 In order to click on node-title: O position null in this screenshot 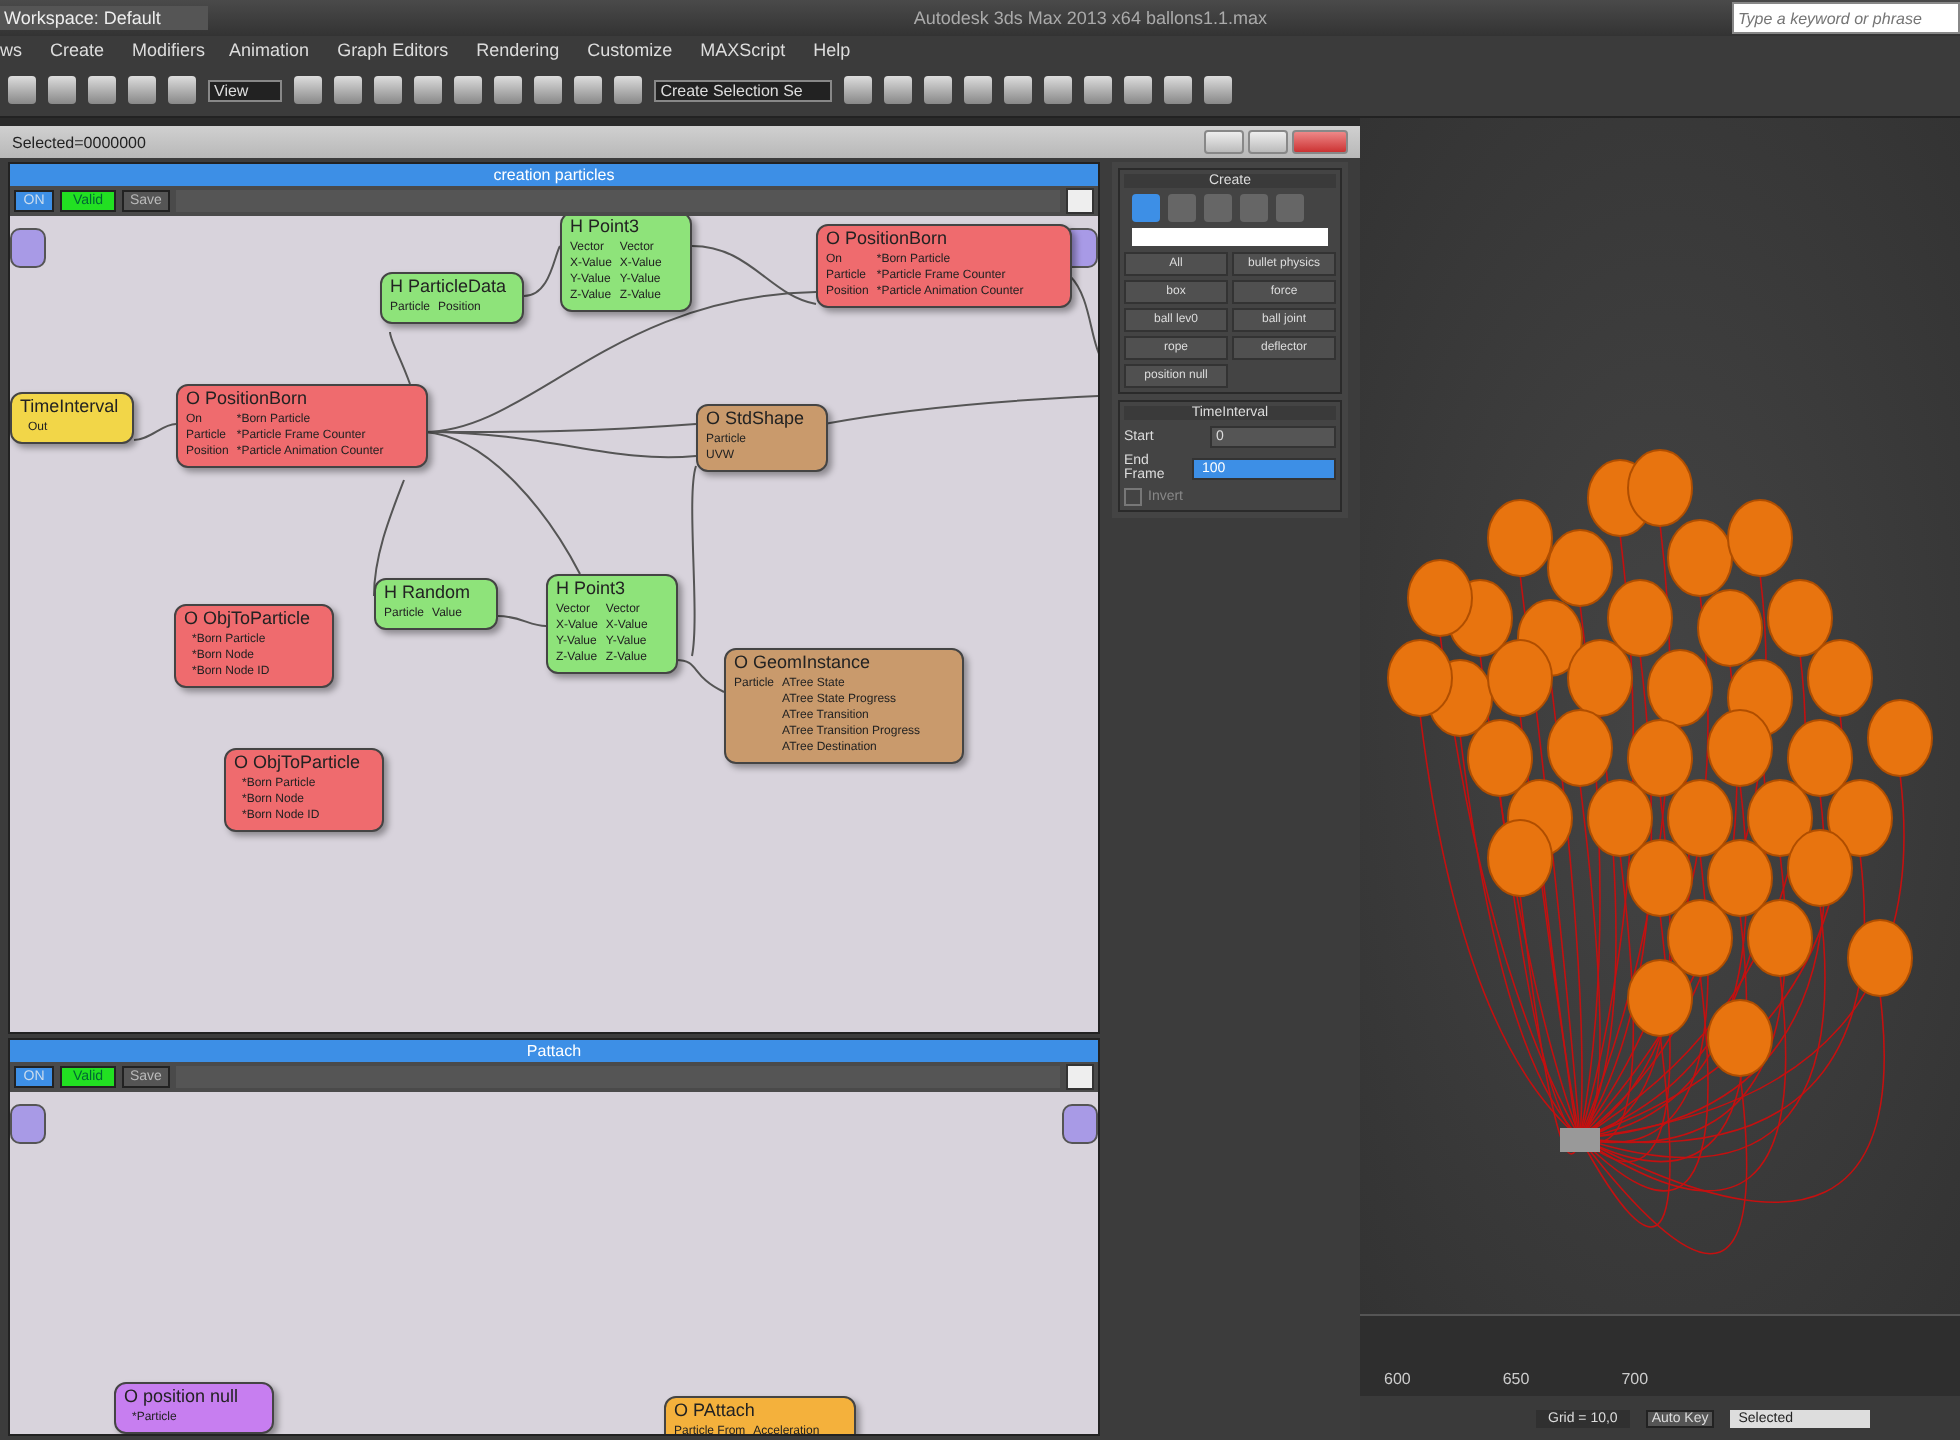, I will do `click(182, 1396)`.